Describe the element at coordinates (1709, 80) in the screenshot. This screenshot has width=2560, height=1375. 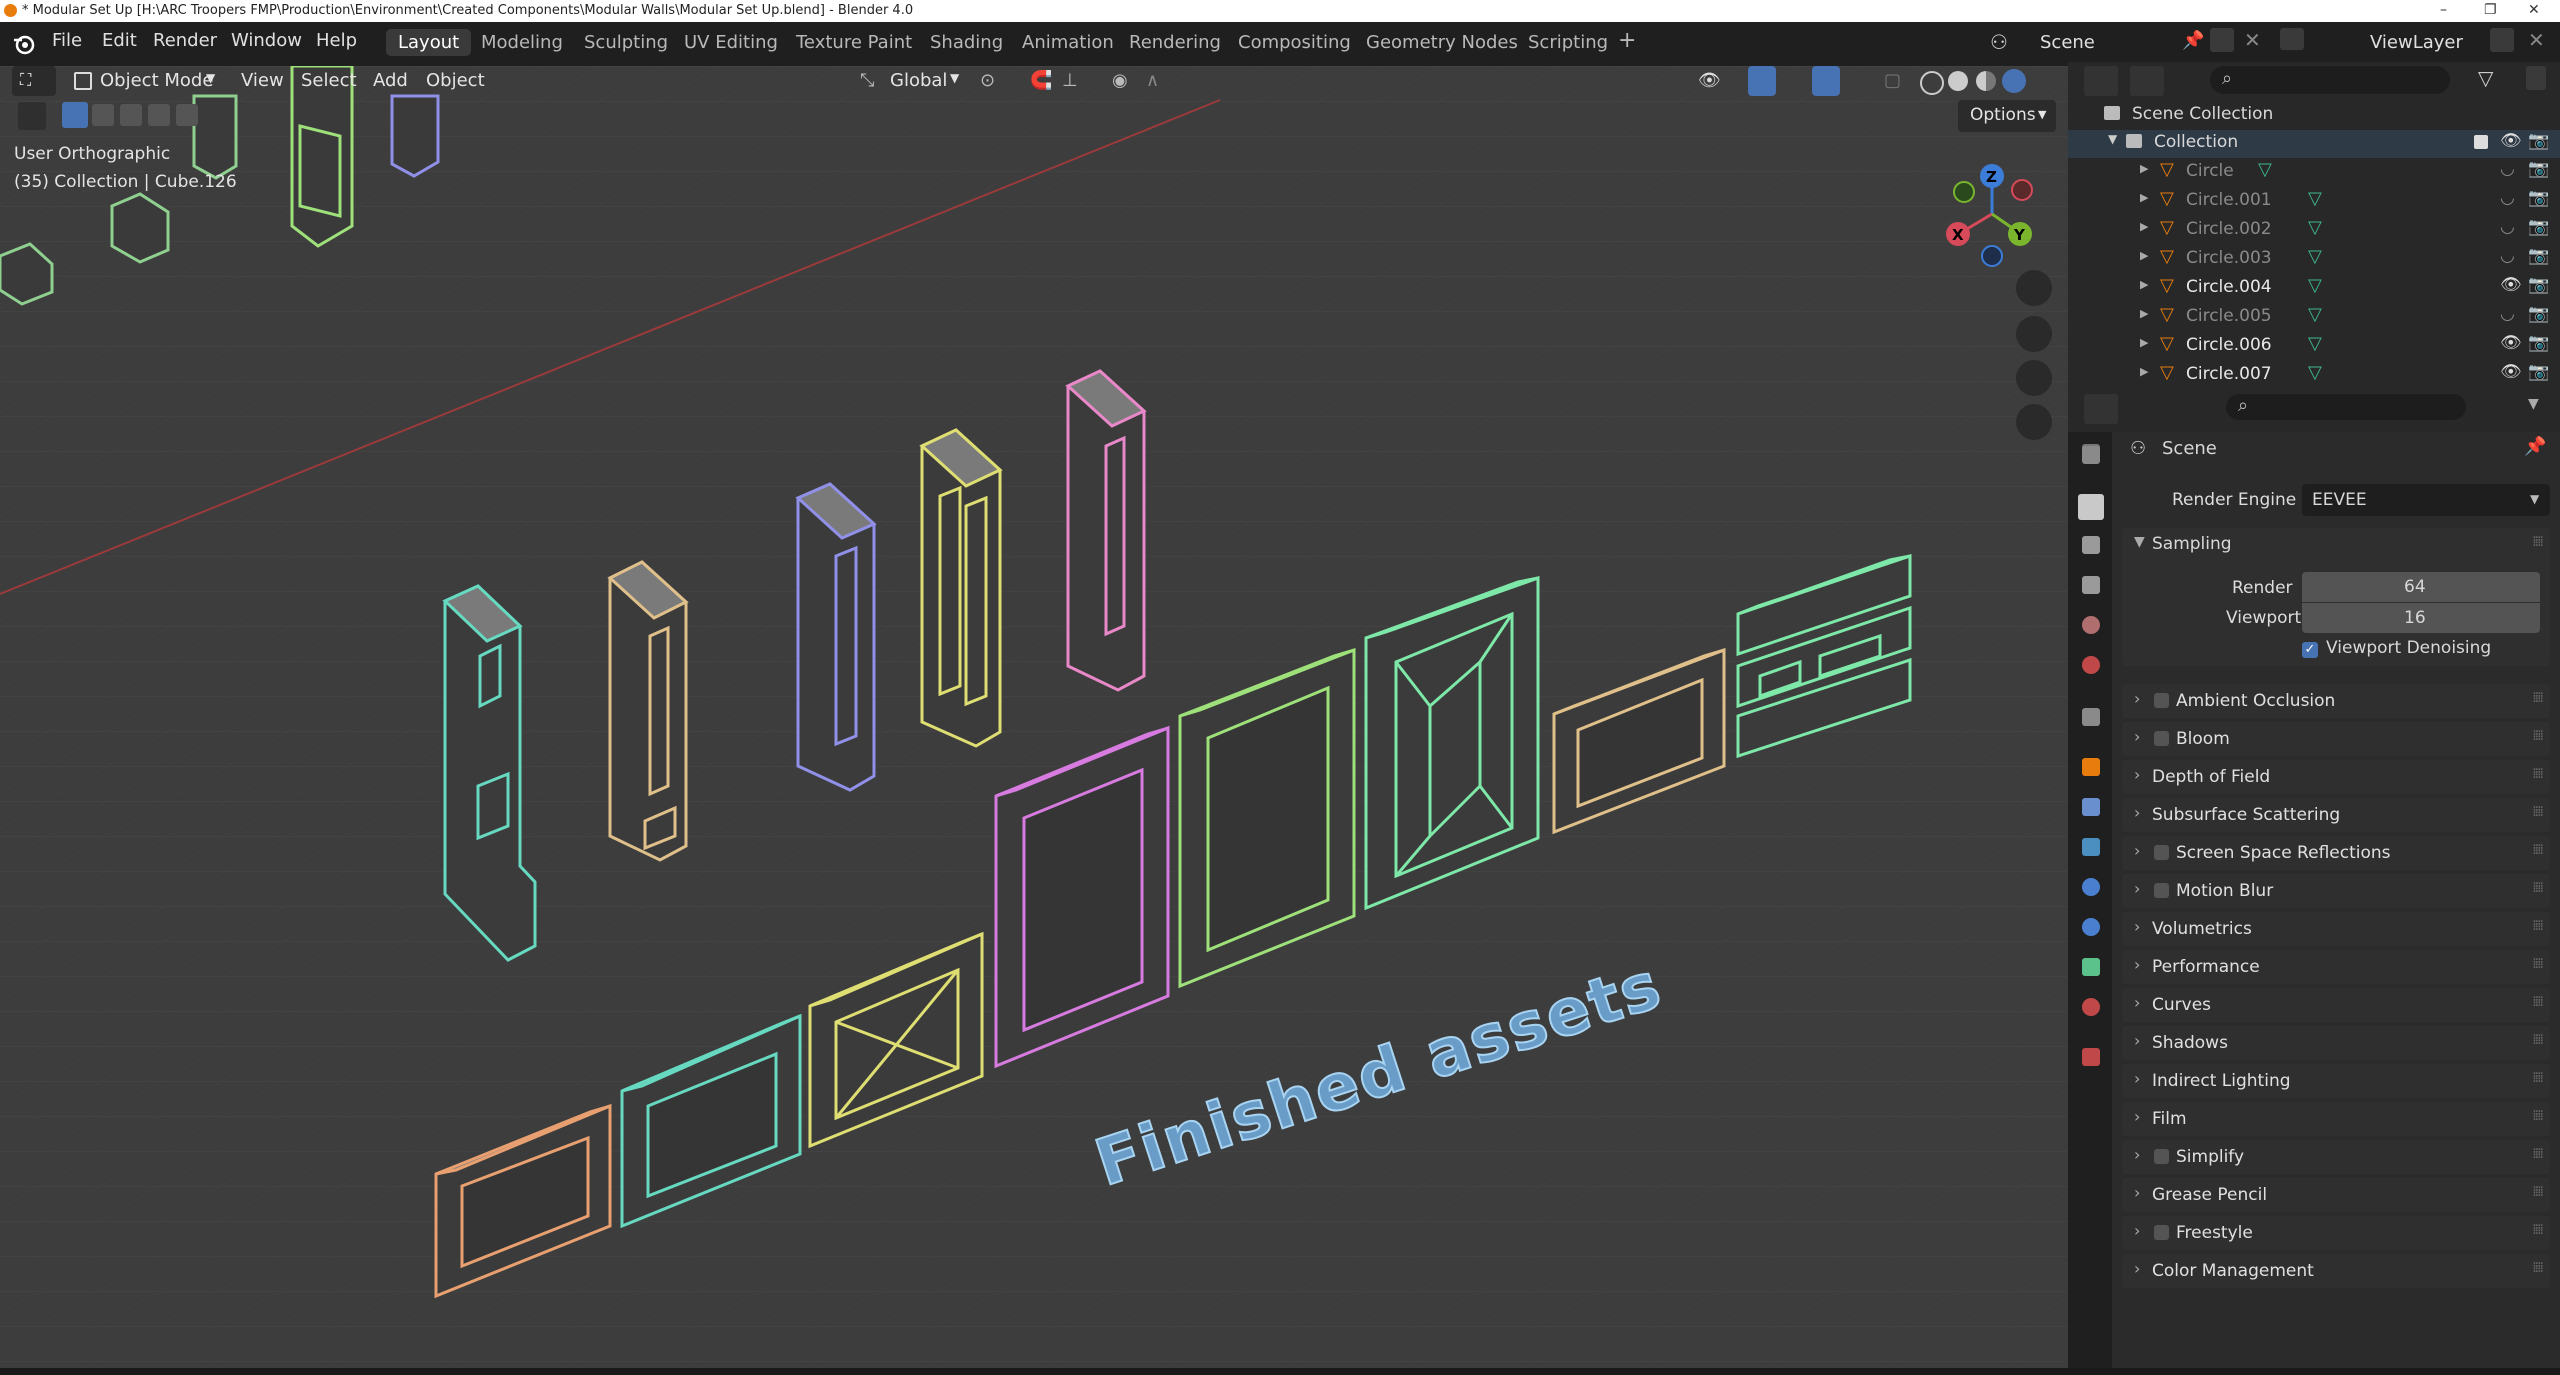
I see `visibility-icon: 👁` at that location.